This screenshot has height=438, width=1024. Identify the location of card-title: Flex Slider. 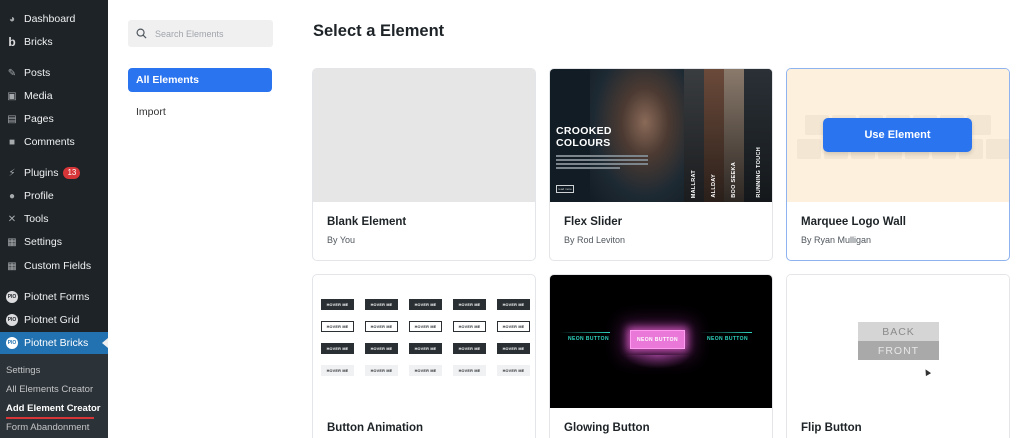
(593, 222).